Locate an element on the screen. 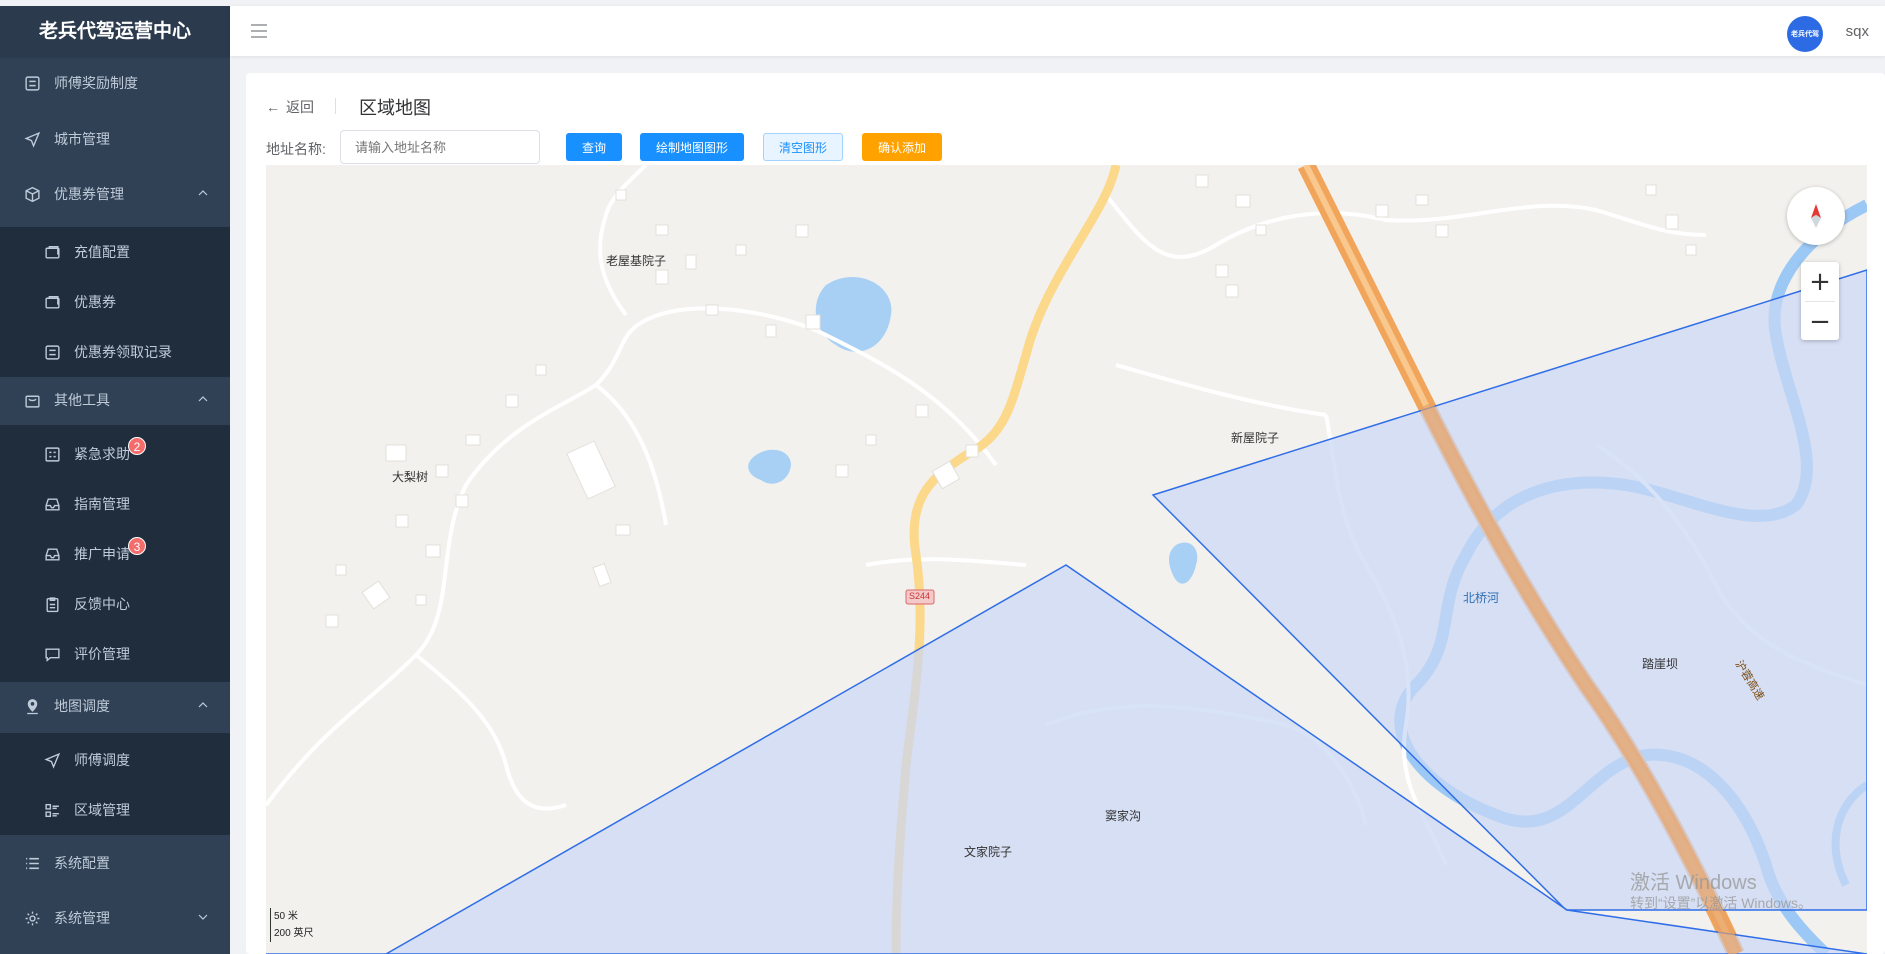 This screenshot has height=954, width=1885. username: sqx is located at coordinates (1857, 31).